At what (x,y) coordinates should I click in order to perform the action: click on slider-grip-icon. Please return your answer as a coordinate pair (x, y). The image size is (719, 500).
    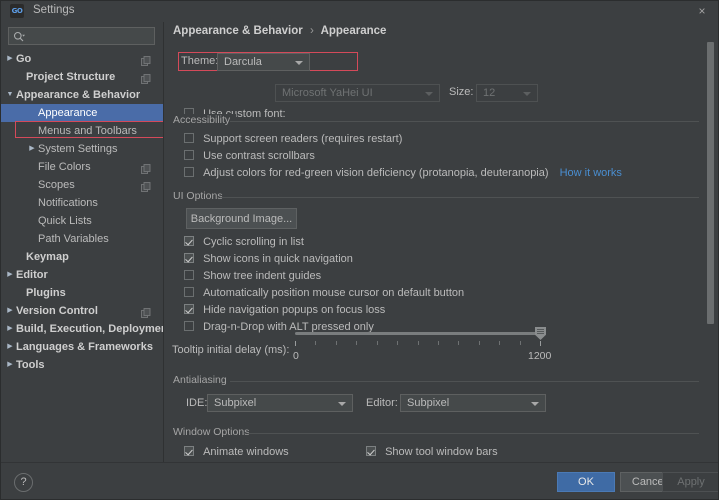
    Looking at the image, I should click on (540, 331).